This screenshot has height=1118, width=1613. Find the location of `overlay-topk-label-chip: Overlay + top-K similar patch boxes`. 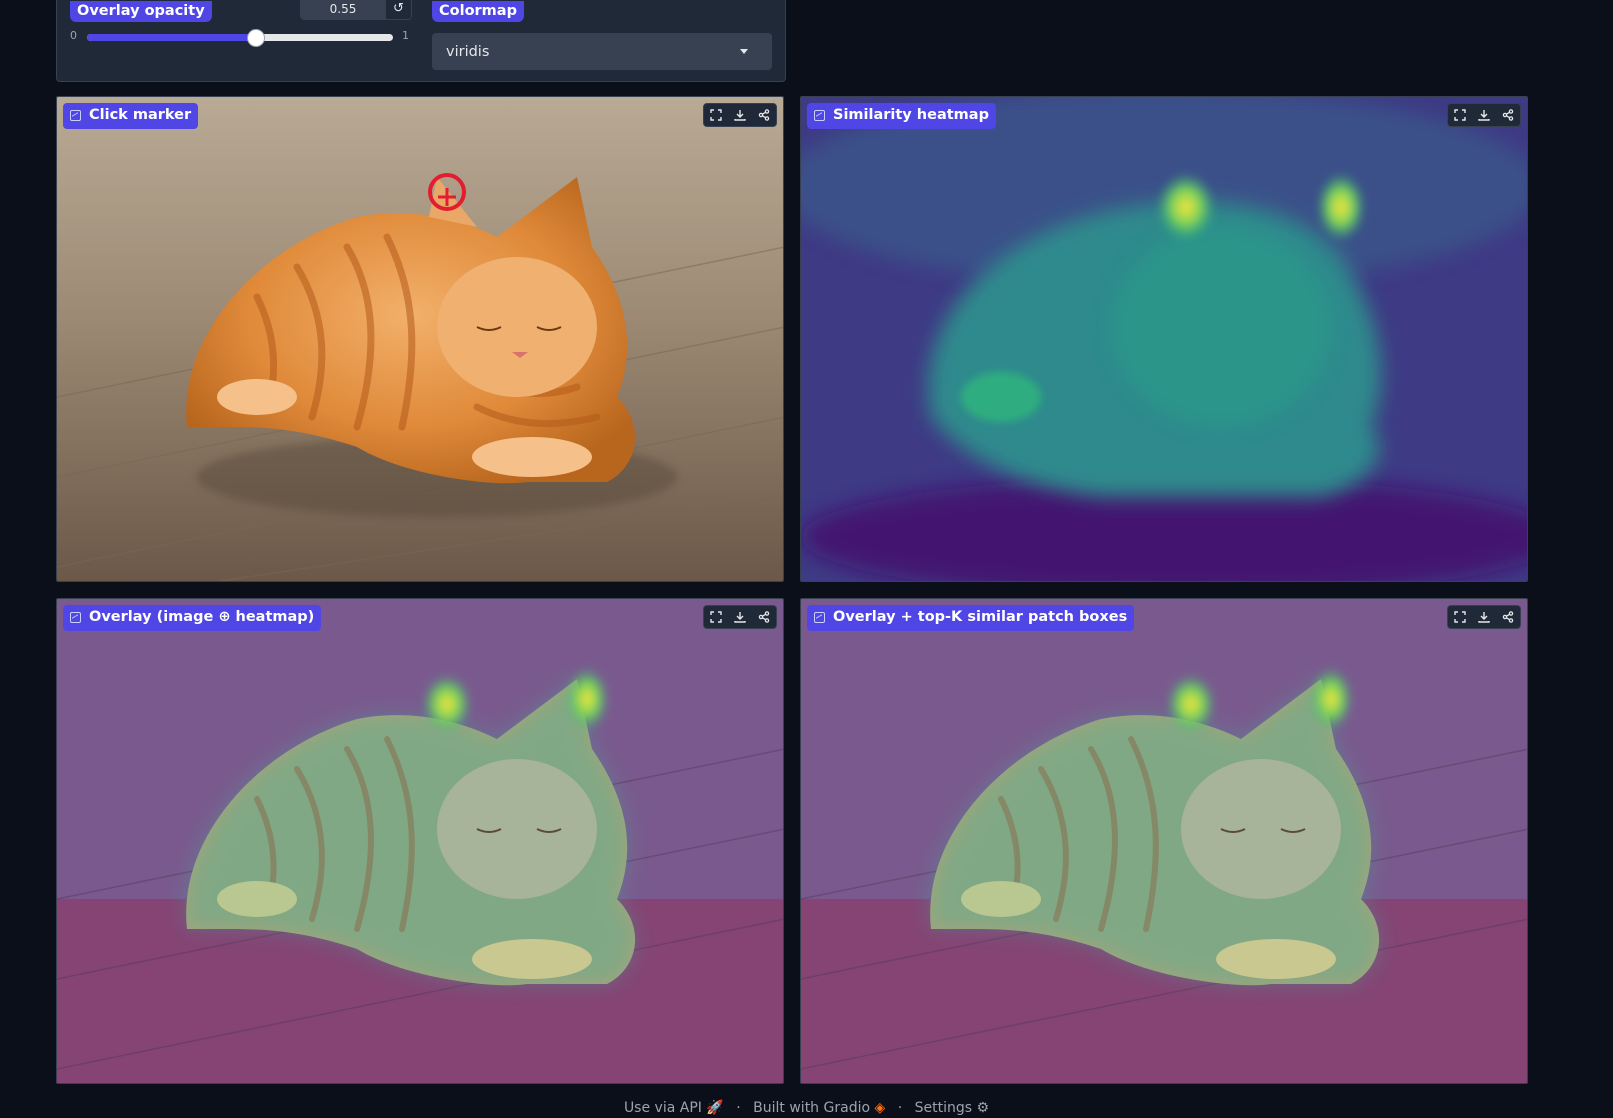

overlay-topk-label-chip: Overlay + top-K similar patch boxes is located at coordinates (971, 618).